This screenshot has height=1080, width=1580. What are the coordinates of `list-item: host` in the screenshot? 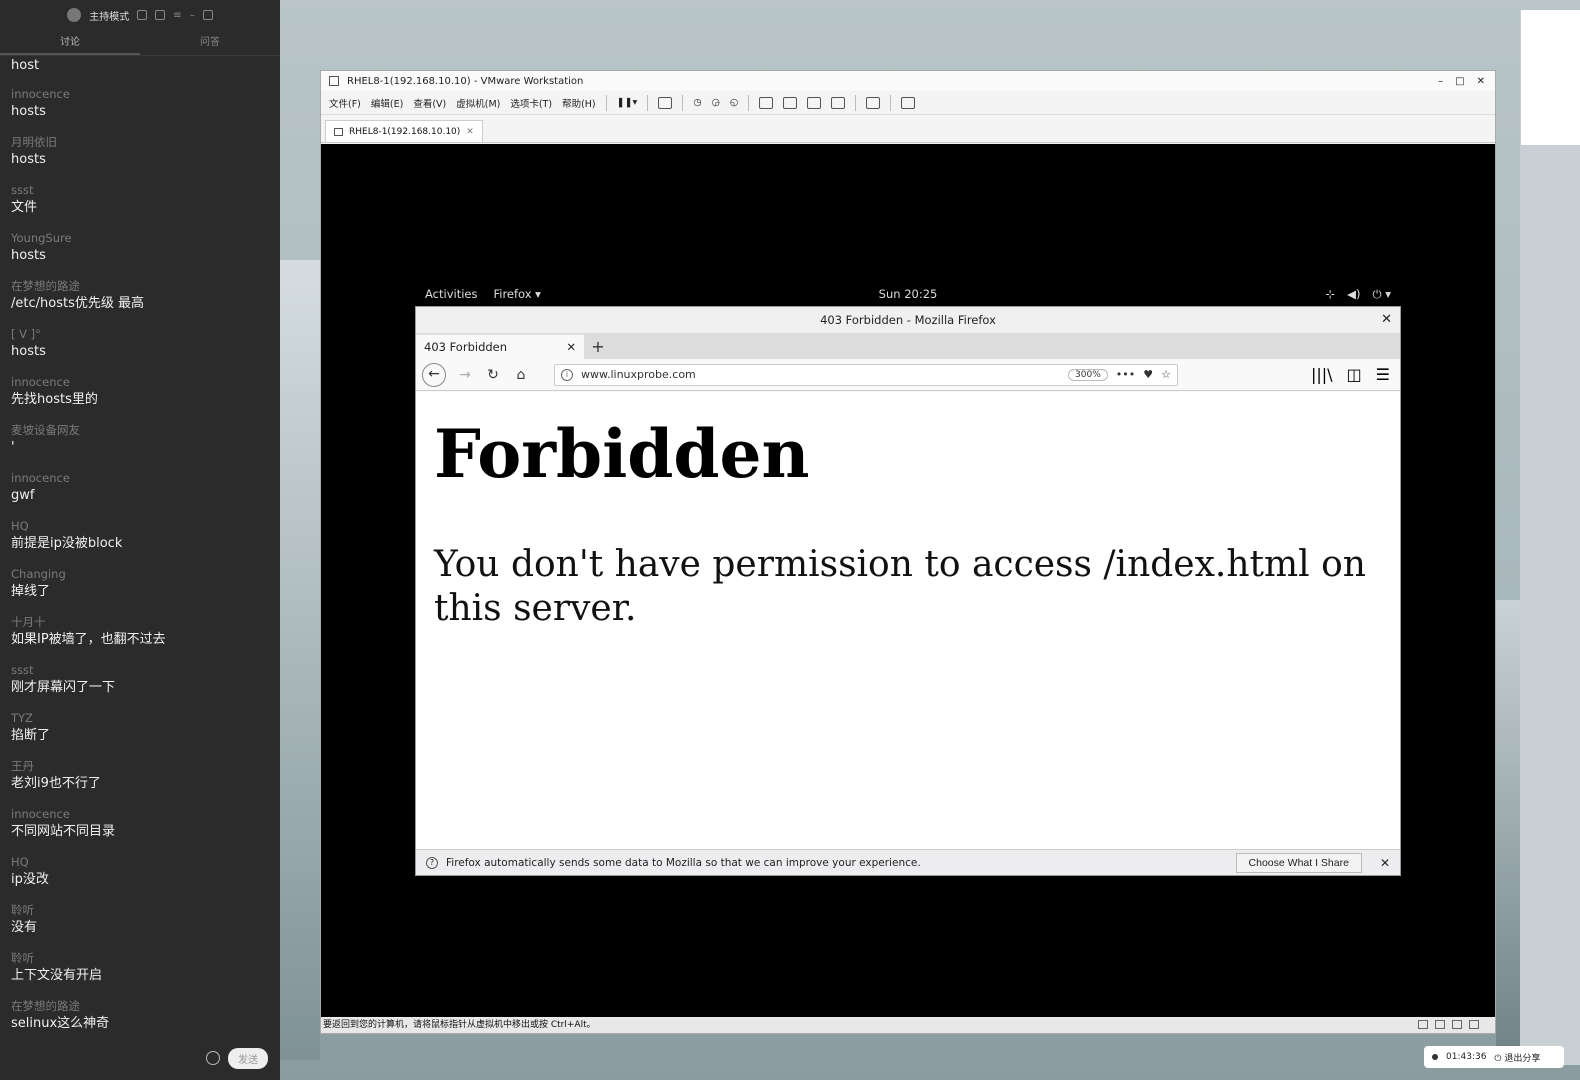 It's located at (145, 71).